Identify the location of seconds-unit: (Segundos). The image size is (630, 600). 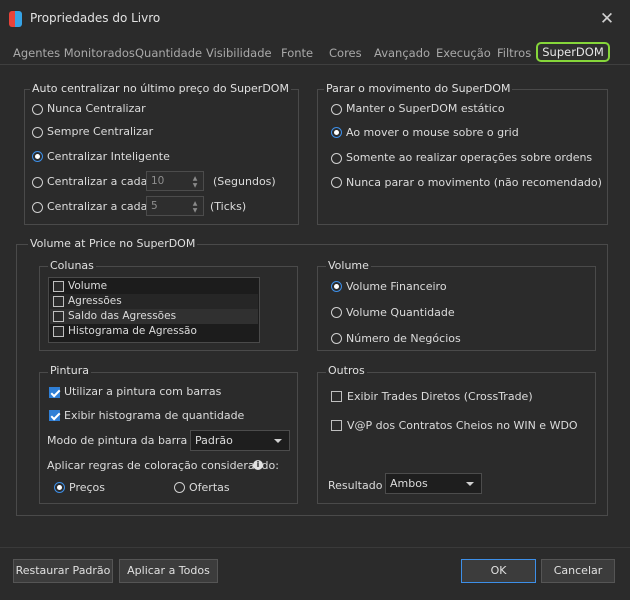
(244, 181).